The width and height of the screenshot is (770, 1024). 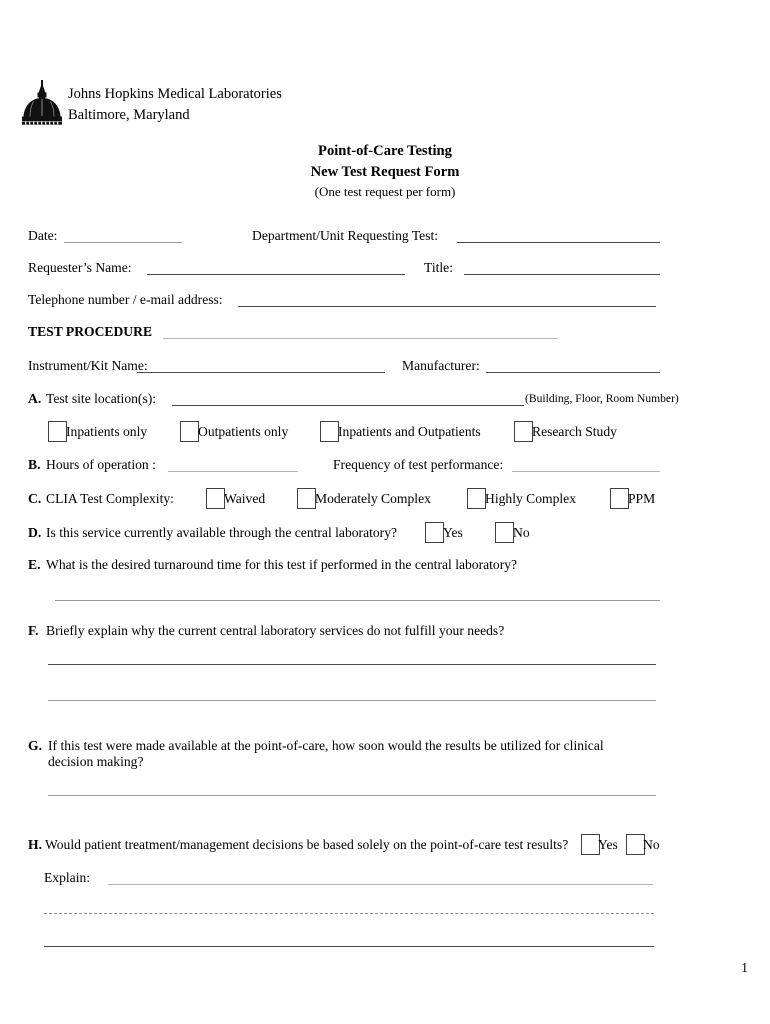 I want to click on organization-name: Johns Hopkins Medical Laboratories, so click(x=175, y=94).